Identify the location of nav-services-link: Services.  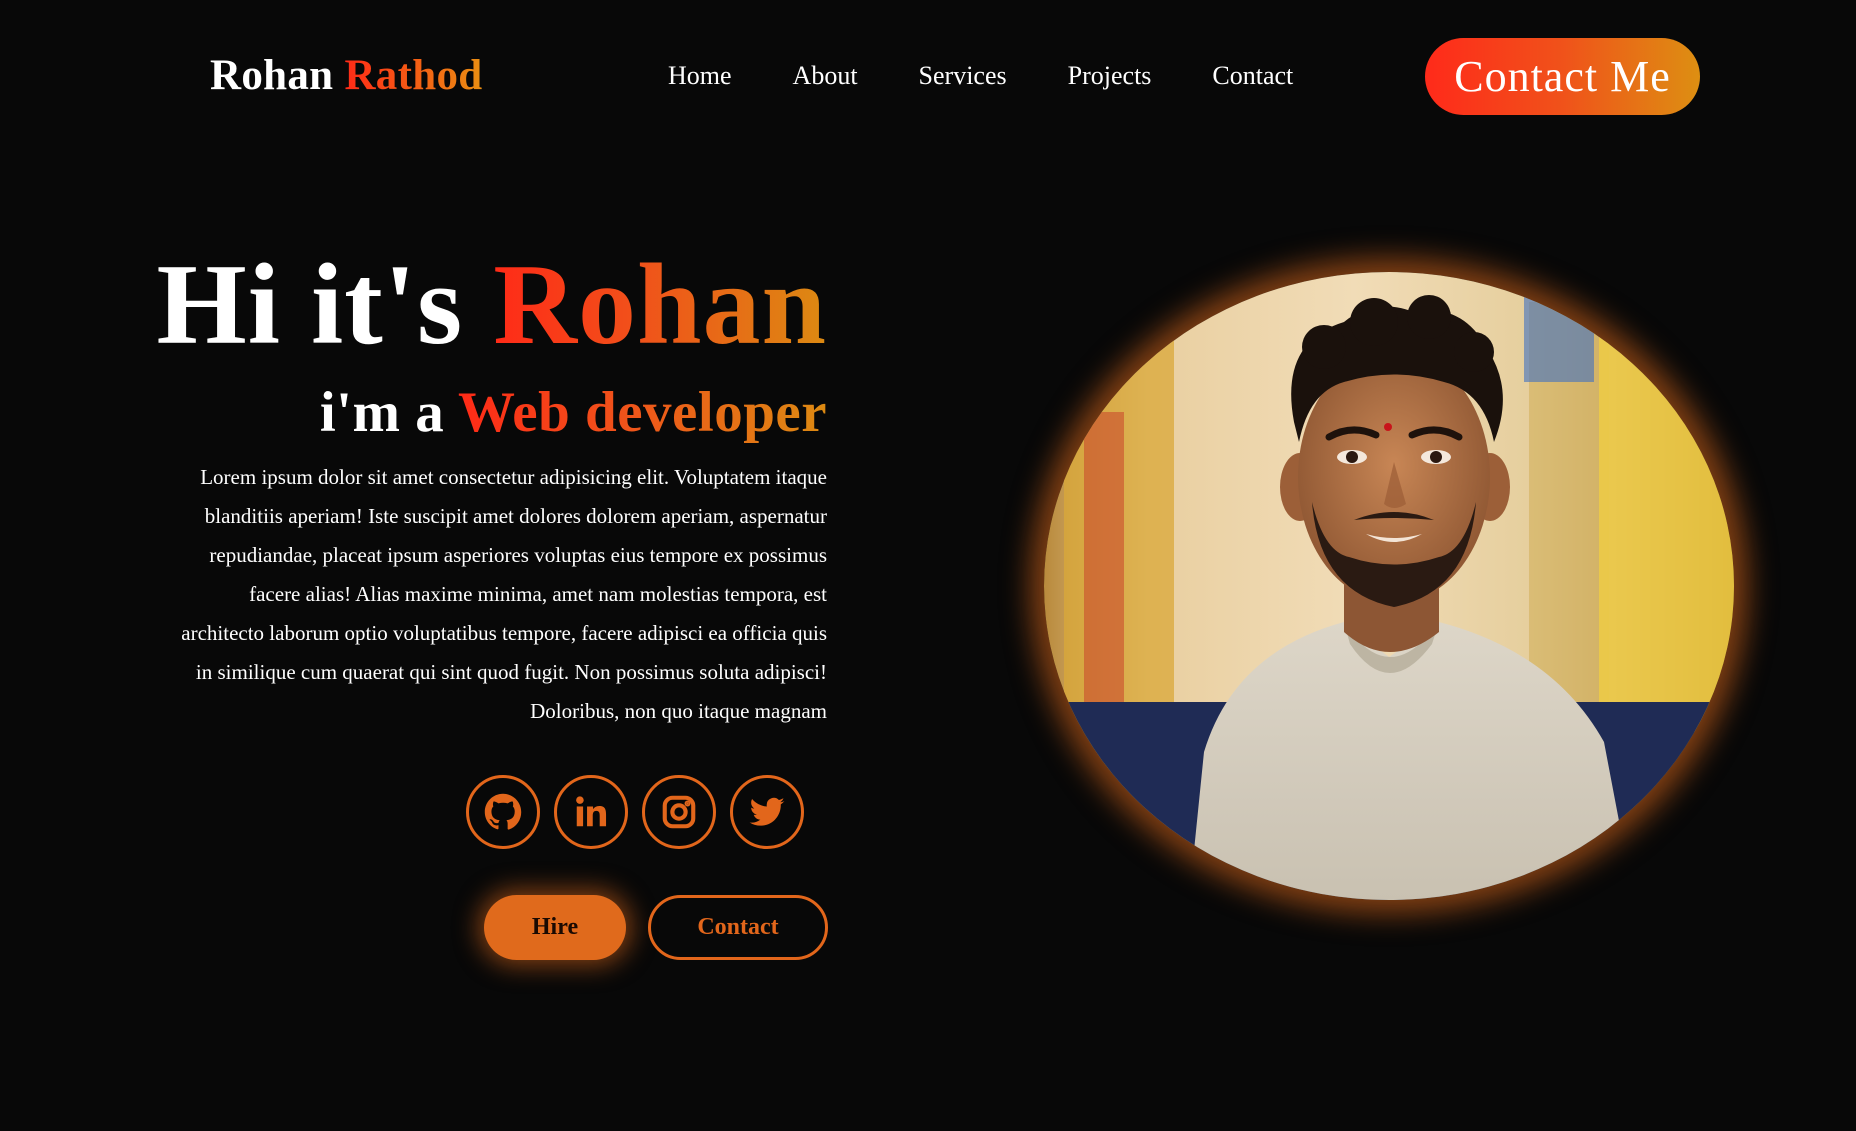
(963, 76).